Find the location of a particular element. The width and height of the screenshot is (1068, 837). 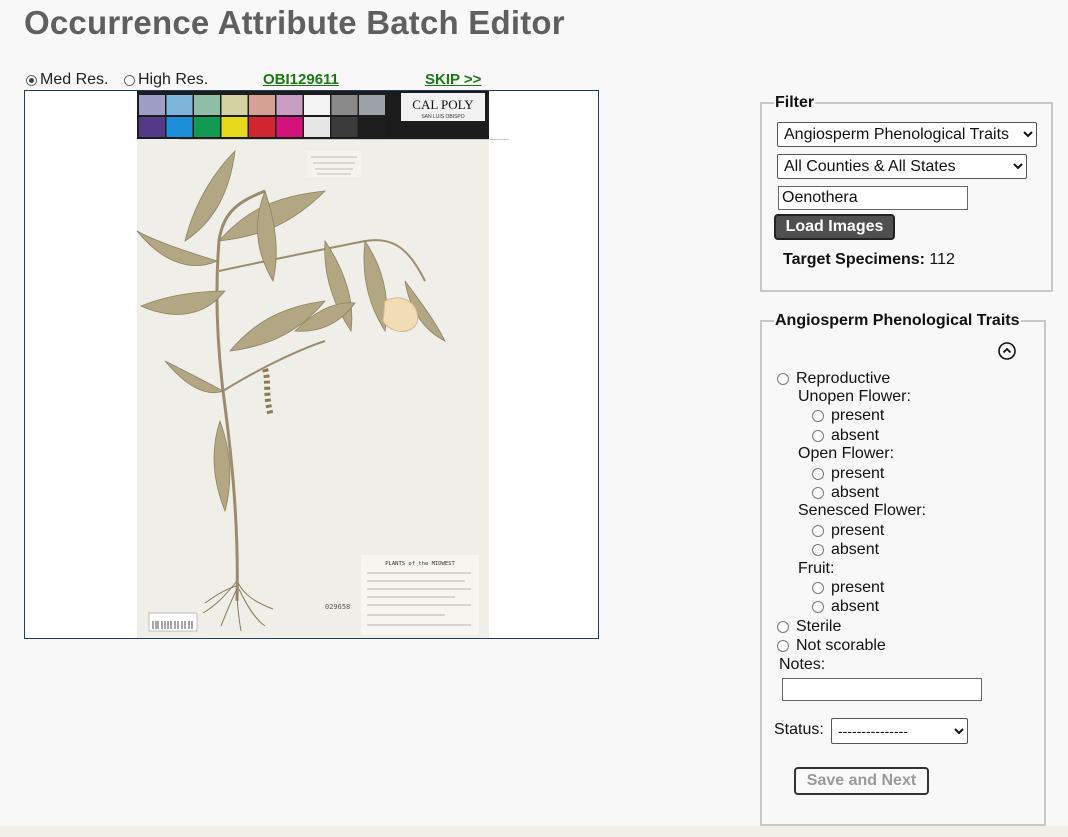

traits-legend: Angiosperm Phenological Traits is located at coordinates (897, 320).